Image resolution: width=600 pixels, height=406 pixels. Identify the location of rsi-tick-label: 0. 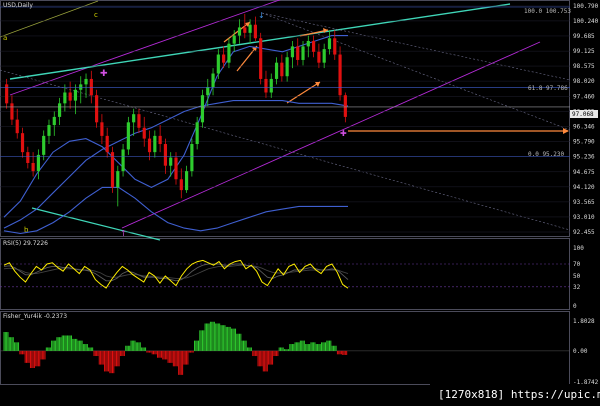
(575, 306).